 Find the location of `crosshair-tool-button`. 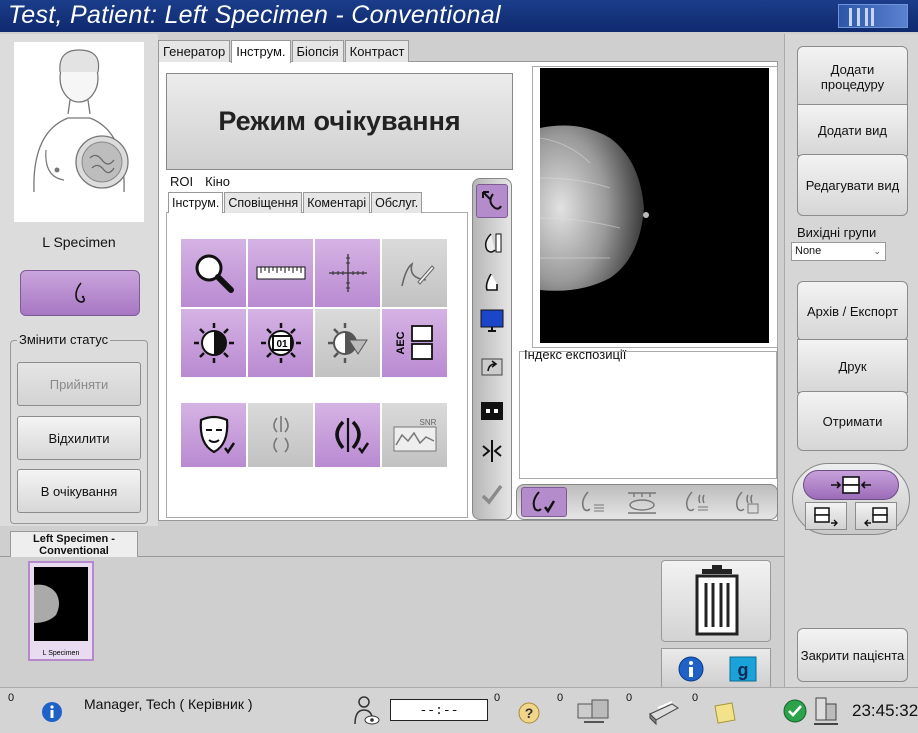

crosshair-tool-button is located at coordinates (347, 273).